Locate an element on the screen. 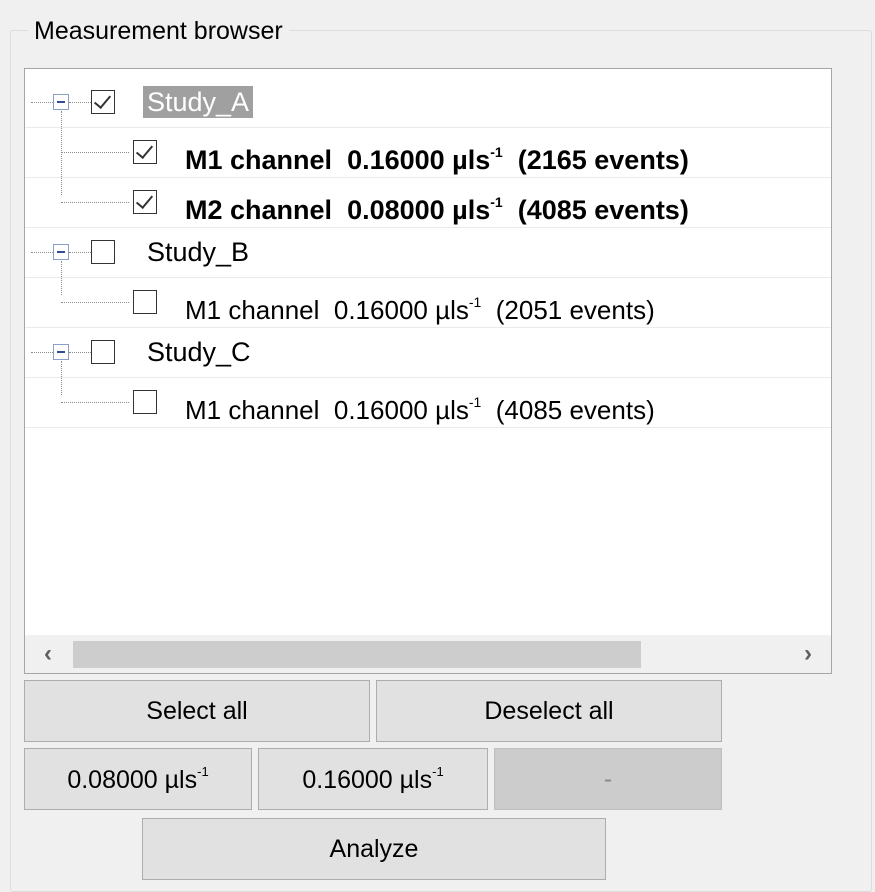 The height and width of the screenshot is (892, 875). horizontal-scrollbar: ‹ › is located at coordinates (428, 654).